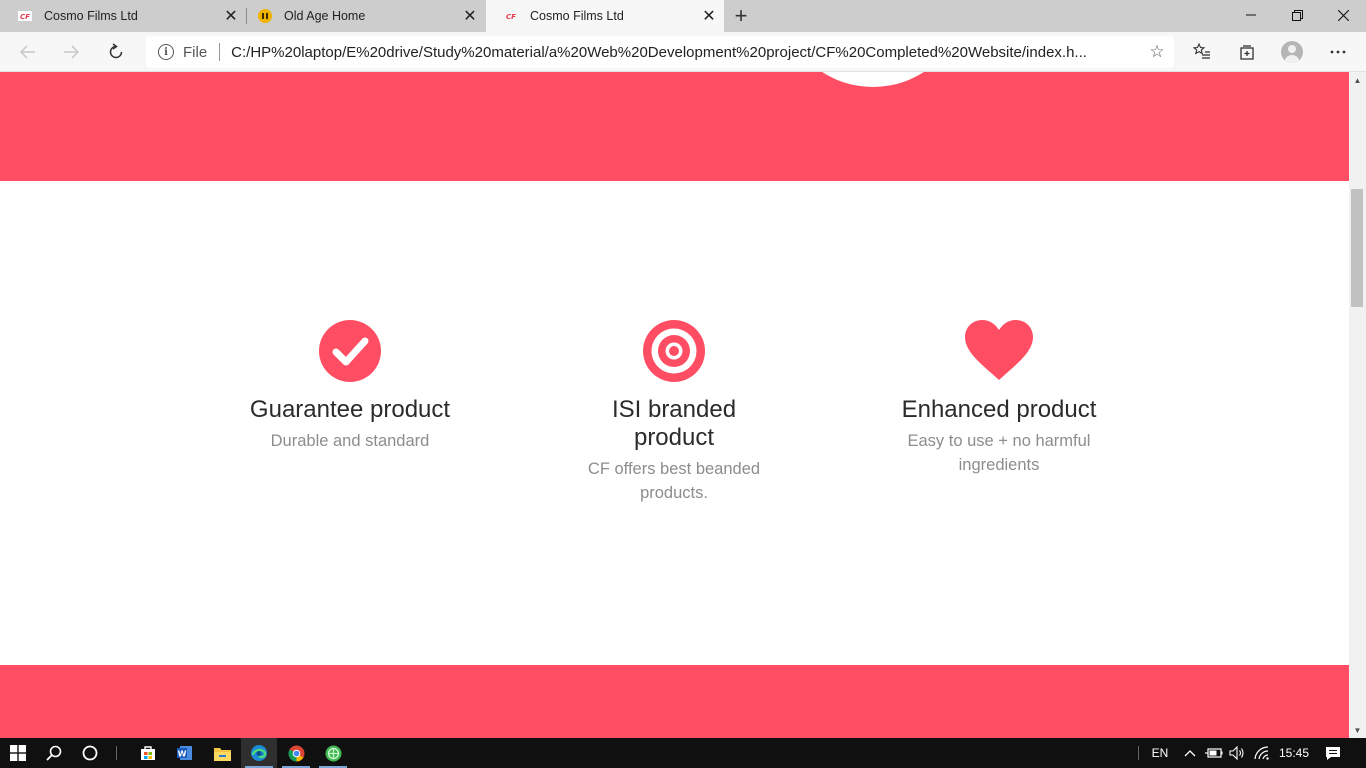 This screenshot has width=1366, height=768. I want to click on footer-band, so click(674, 701).